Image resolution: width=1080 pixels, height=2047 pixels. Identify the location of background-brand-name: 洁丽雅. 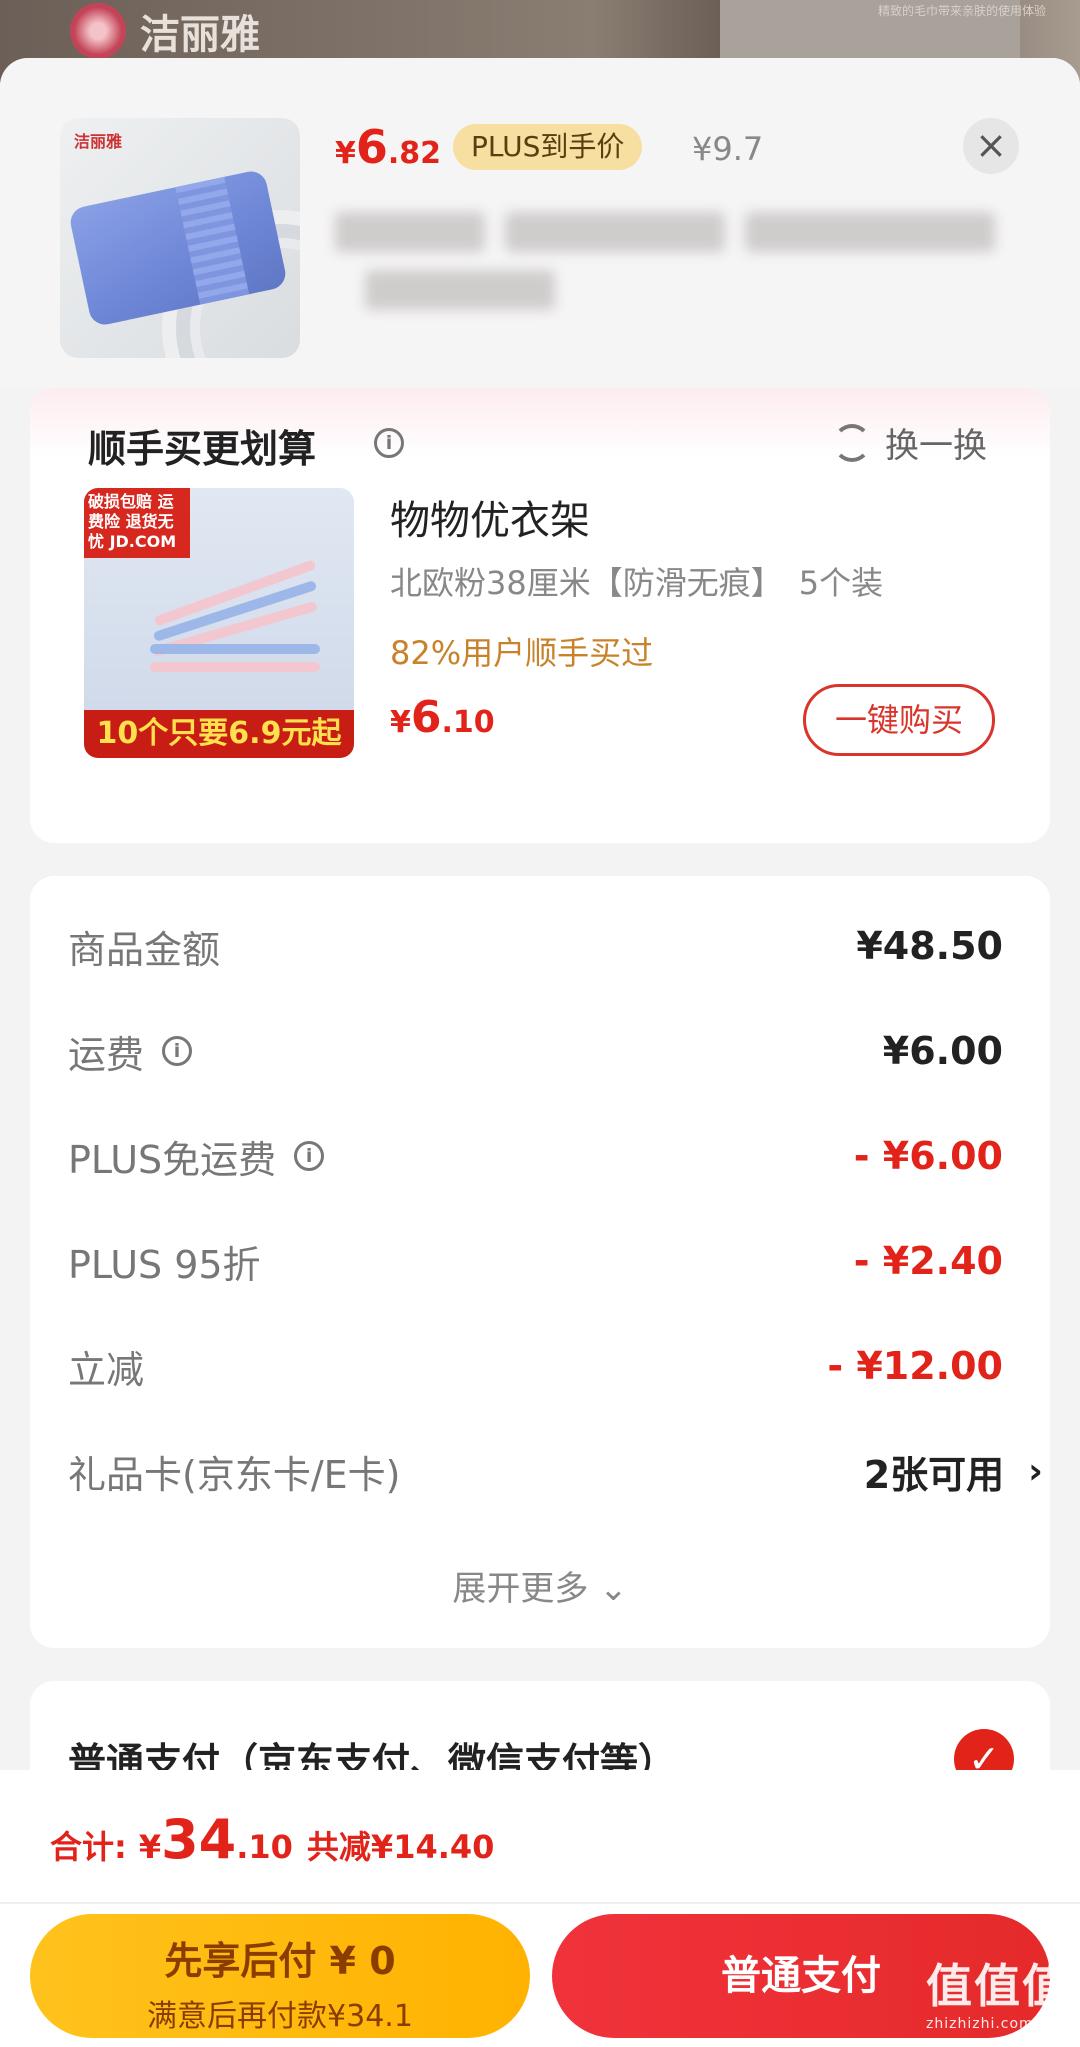
(200, 35).